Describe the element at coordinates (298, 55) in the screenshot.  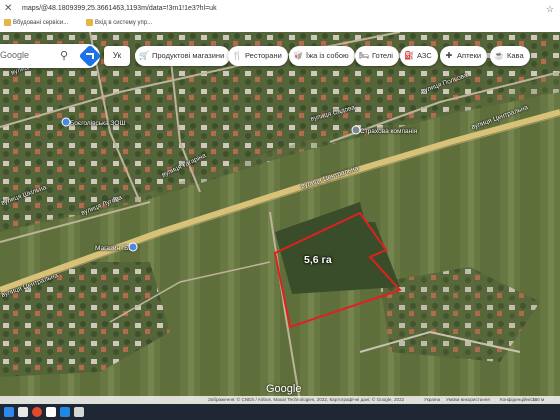
I see `takeout-icon: 🥡` at that location.